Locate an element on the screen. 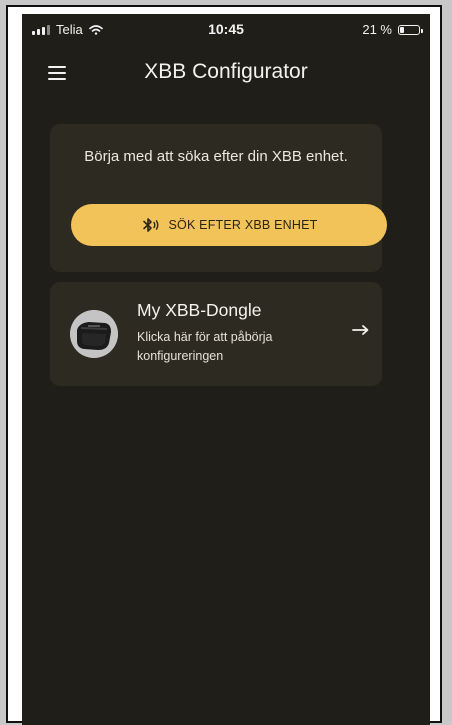 This screenshot has width=452, height=725. search-device-button: SÖK EFTER XBB ENHET is located at coordinates (229, 225).